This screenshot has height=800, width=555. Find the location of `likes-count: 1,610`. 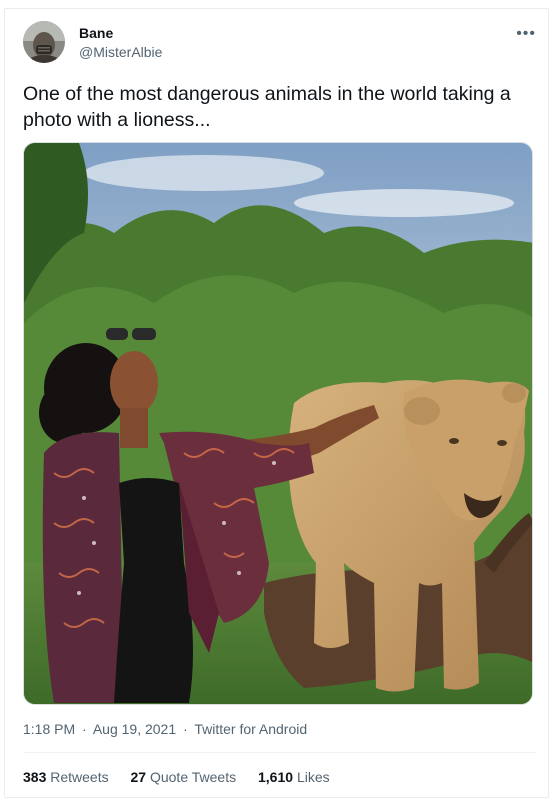

likes-count: 1,610 is located at coordinates (276, 777).